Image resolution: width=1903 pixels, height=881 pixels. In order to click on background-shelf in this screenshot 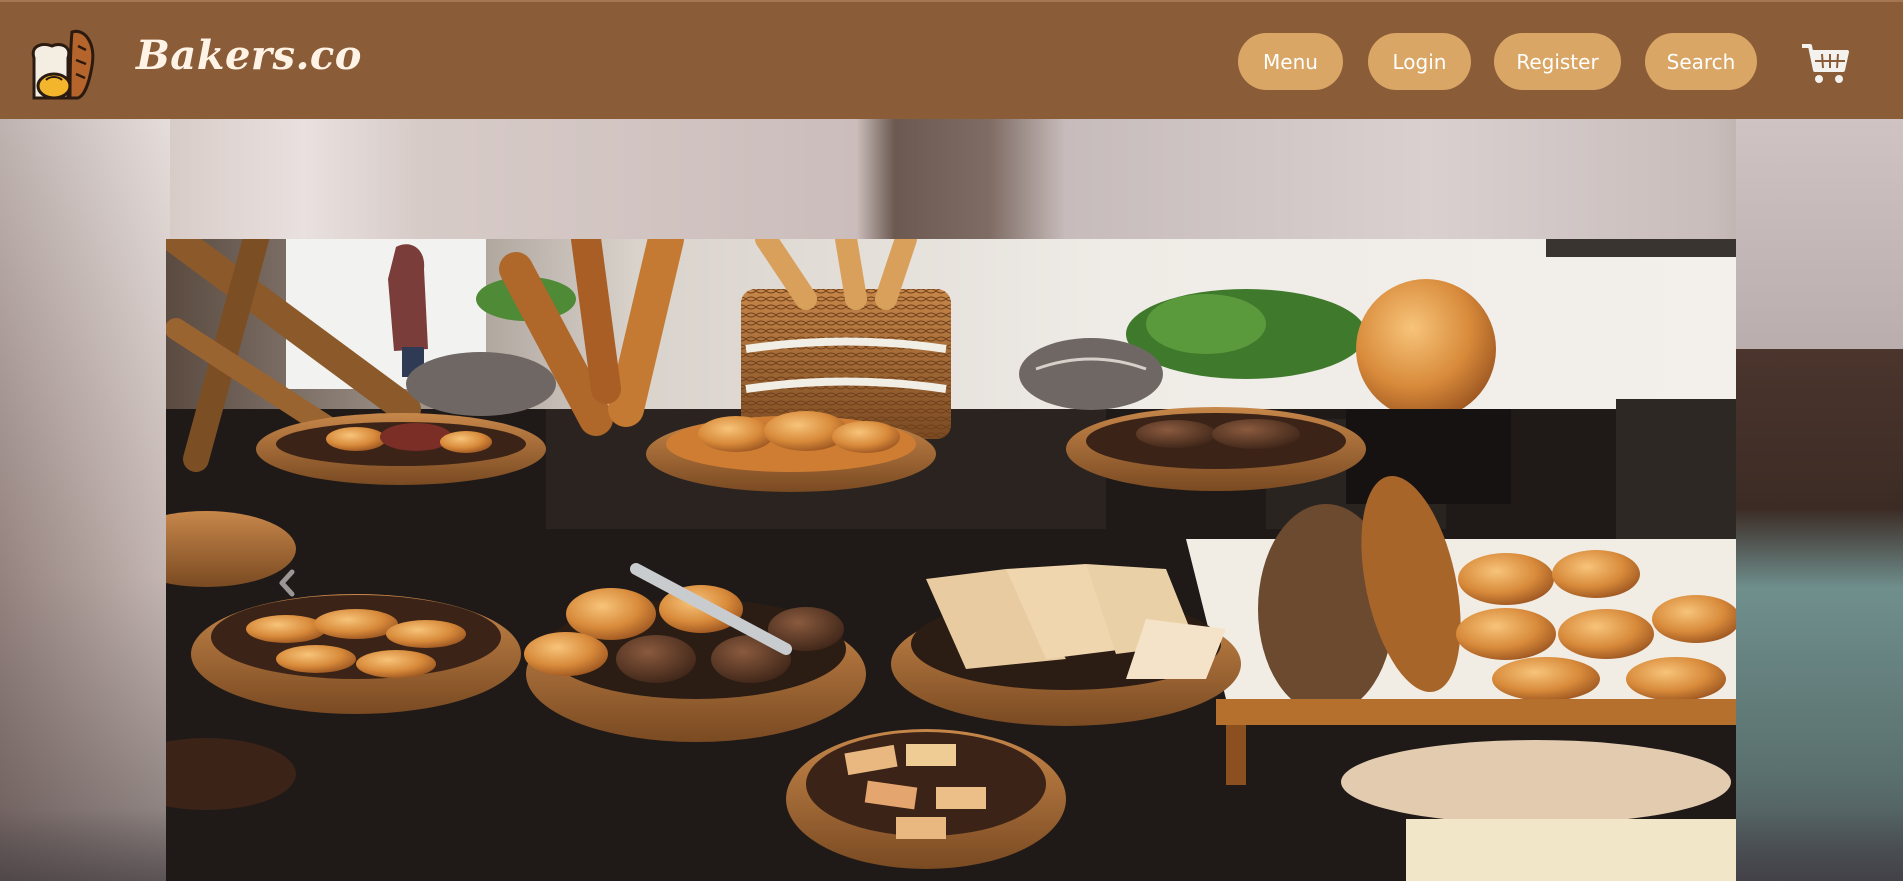, I will do `click(1819, 615)`.